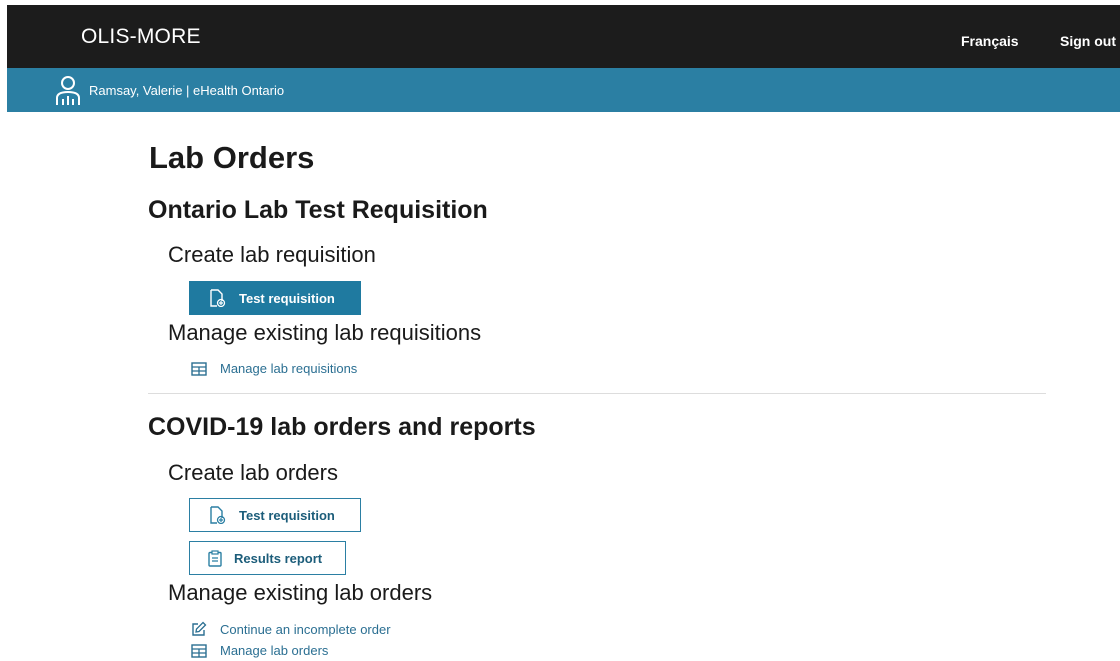 The width and height of the screenshot is (1120, 661). Describe the element at coordinates (205, 629) in the screenshot. I see `edit-icon` at that location.